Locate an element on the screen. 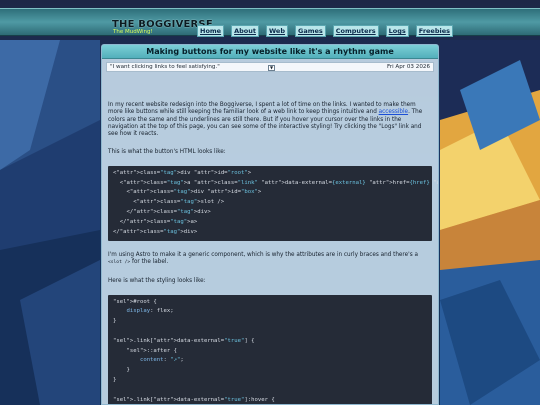 The height and width of the screenshot is (405, 540). nav-logs-link: Logs is located at coordinates (397, 31).